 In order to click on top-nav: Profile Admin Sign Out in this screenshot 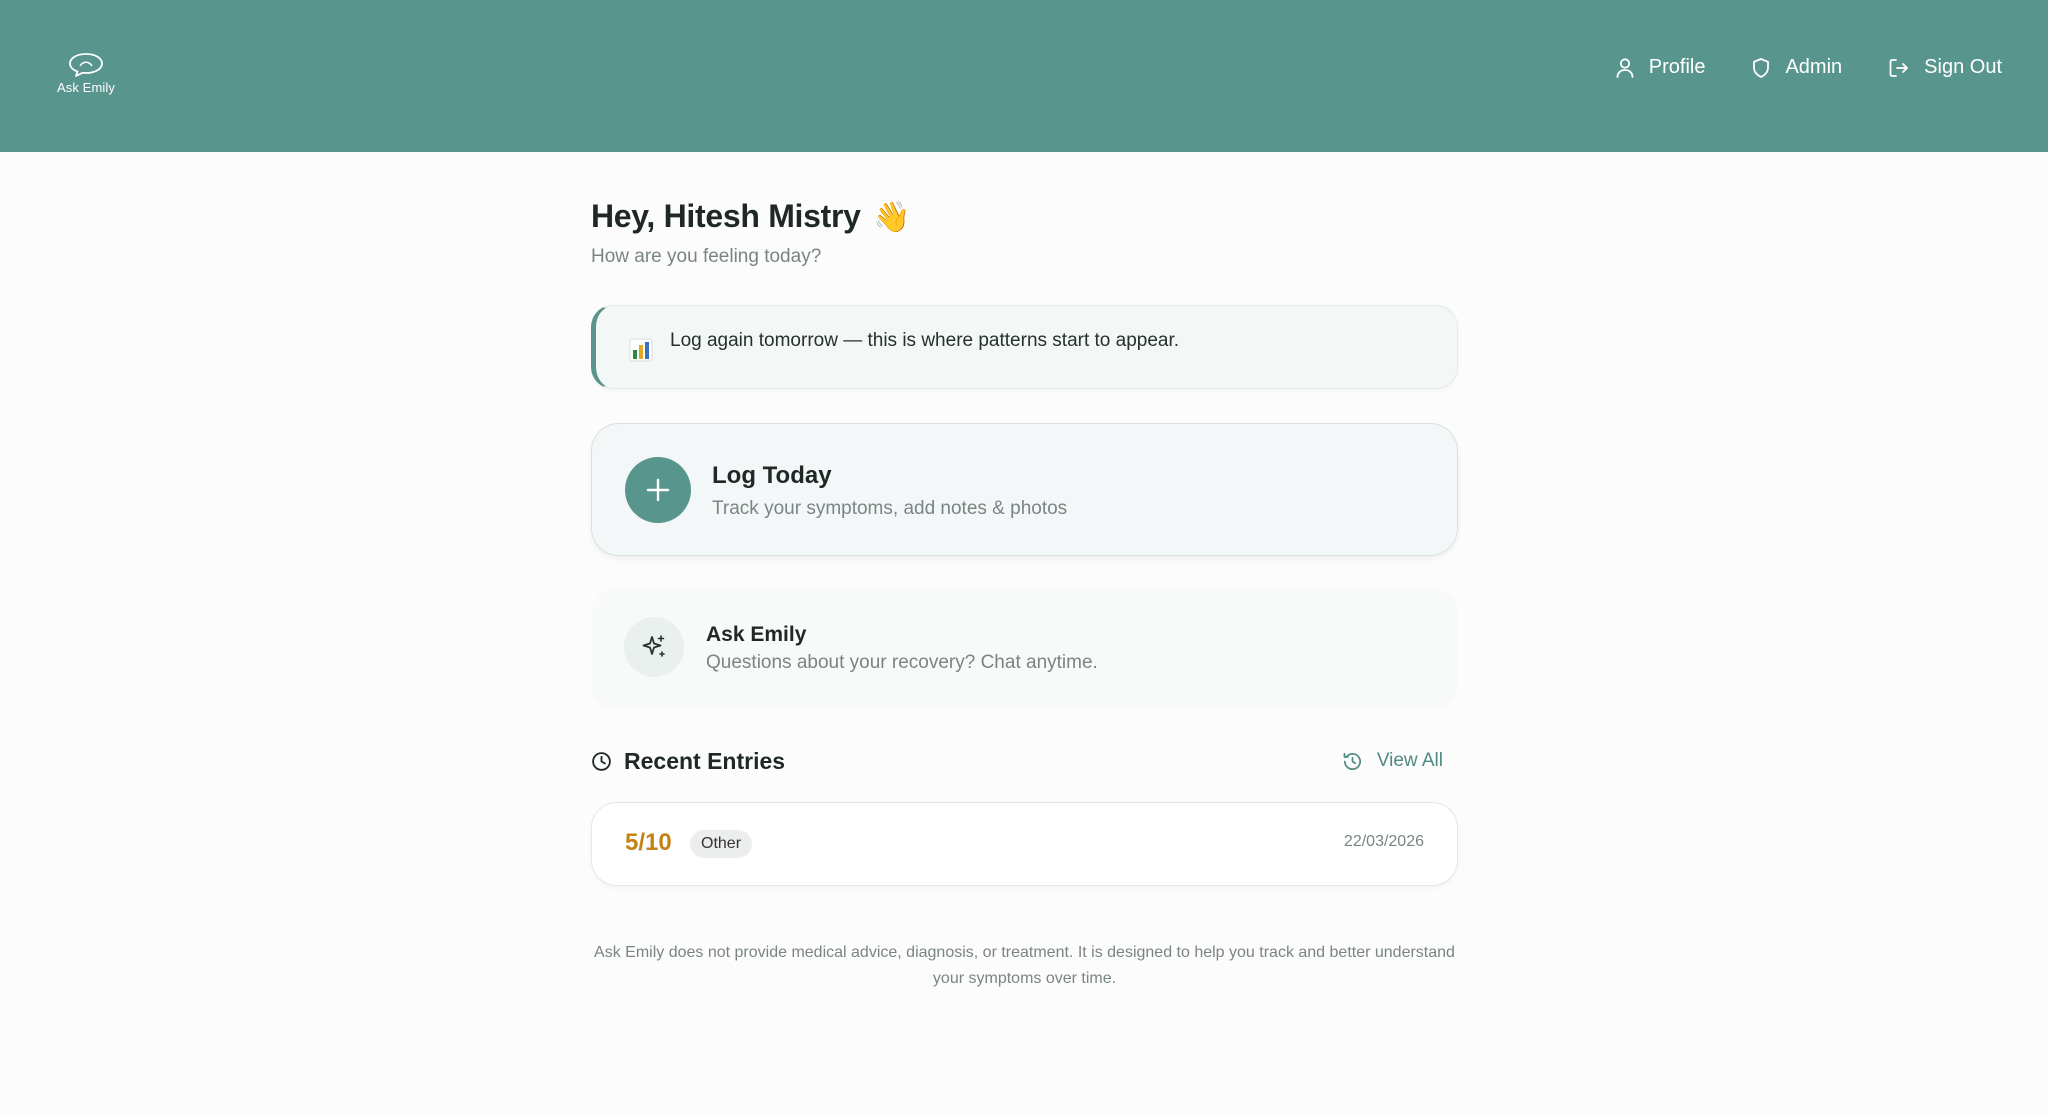, I will do `click(1808, 67)`.